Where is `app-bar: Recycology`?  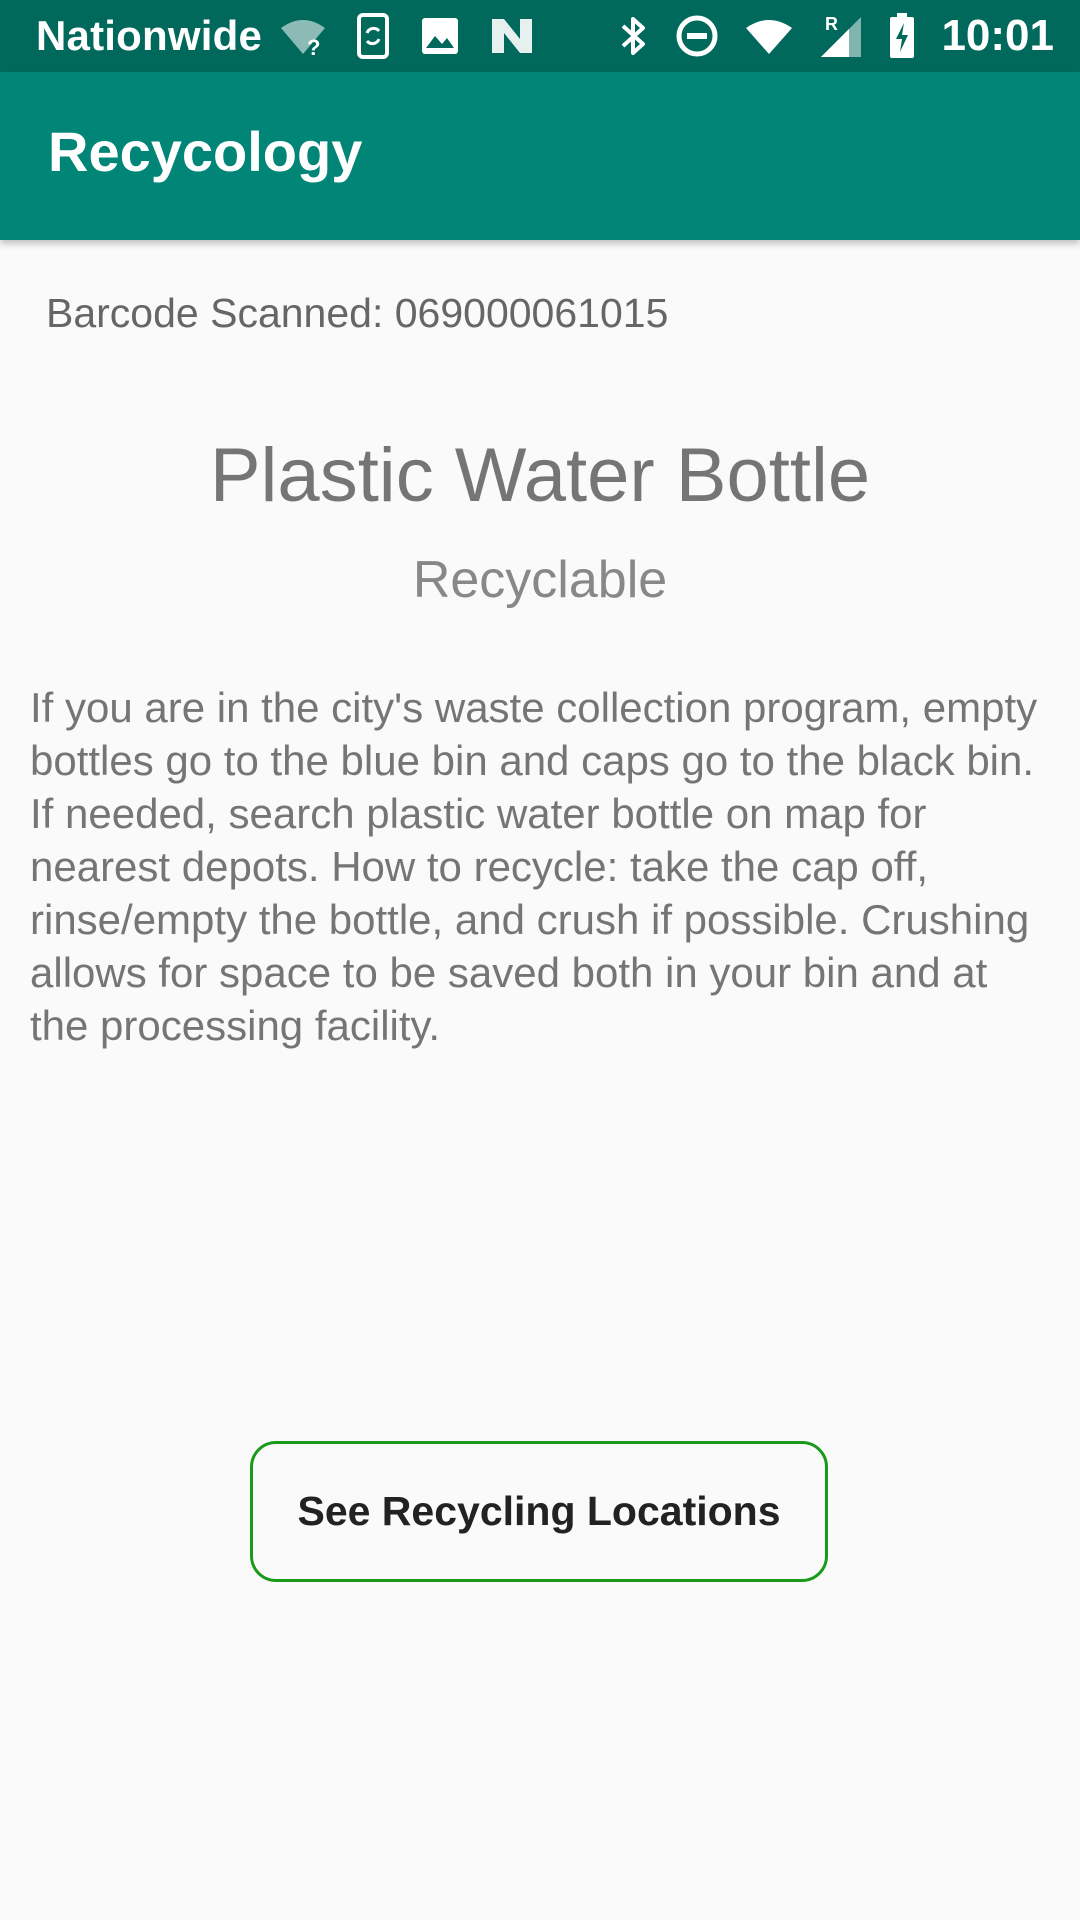 app-bar: Recycology is located at coordinates (540, 156).